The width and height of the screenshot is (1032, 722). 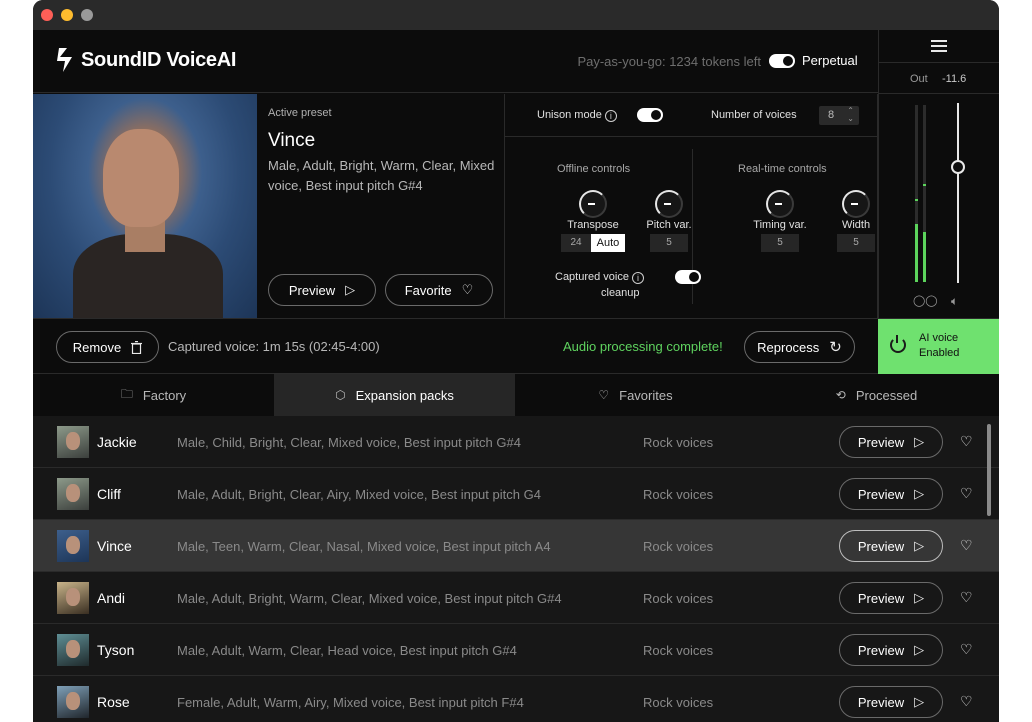 What do you see at coordinates (67, 15) in the screenshot?
I see `minimize-window-button` at bounding box center [67, 15].